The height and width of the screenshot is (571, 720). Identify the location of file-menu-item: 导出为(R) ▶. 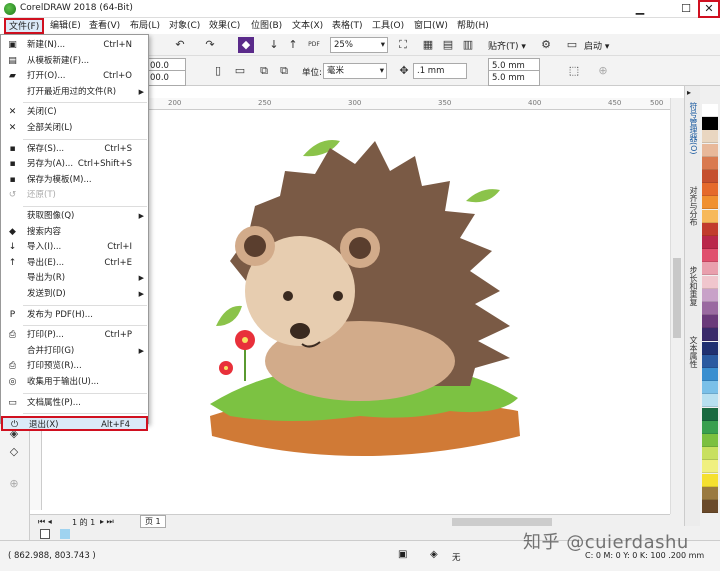
(74, 278).